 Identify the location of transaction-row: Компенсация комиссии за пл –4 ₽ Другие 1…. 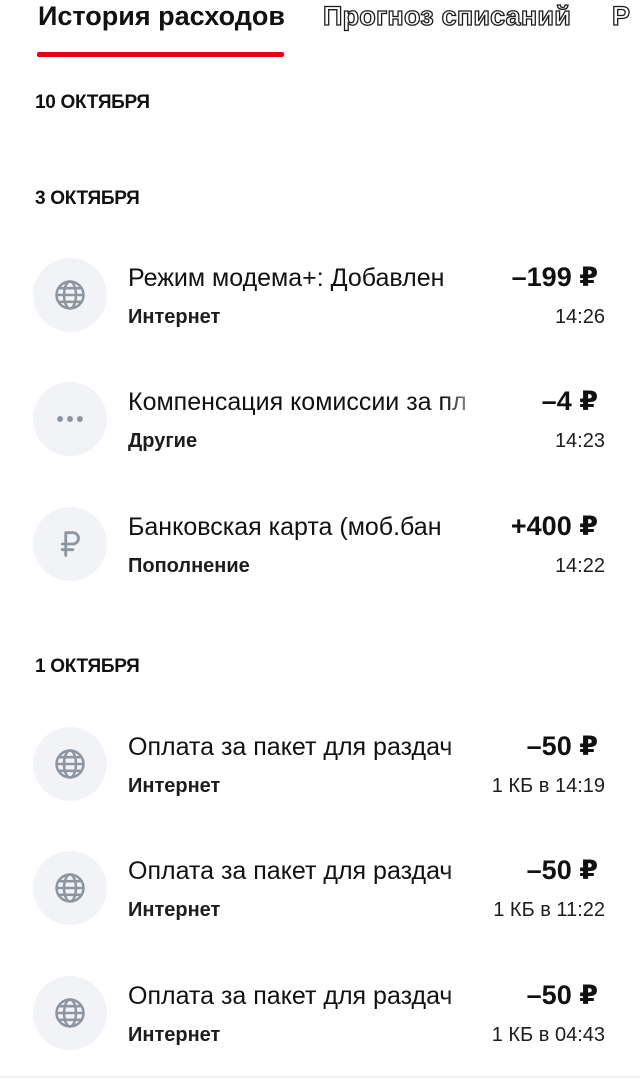
(320, 422).